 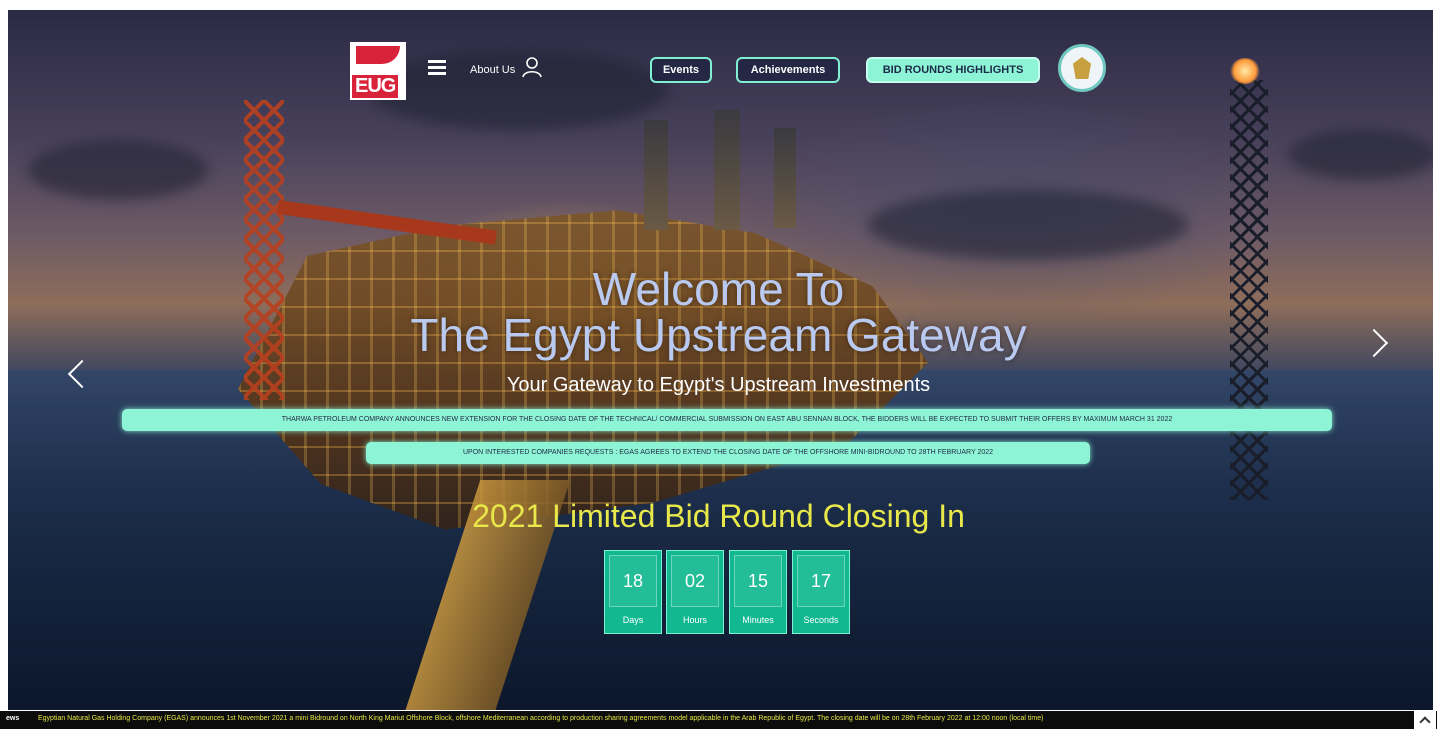 I want to click on countdown-value: 18, so click(x=633, y=581).